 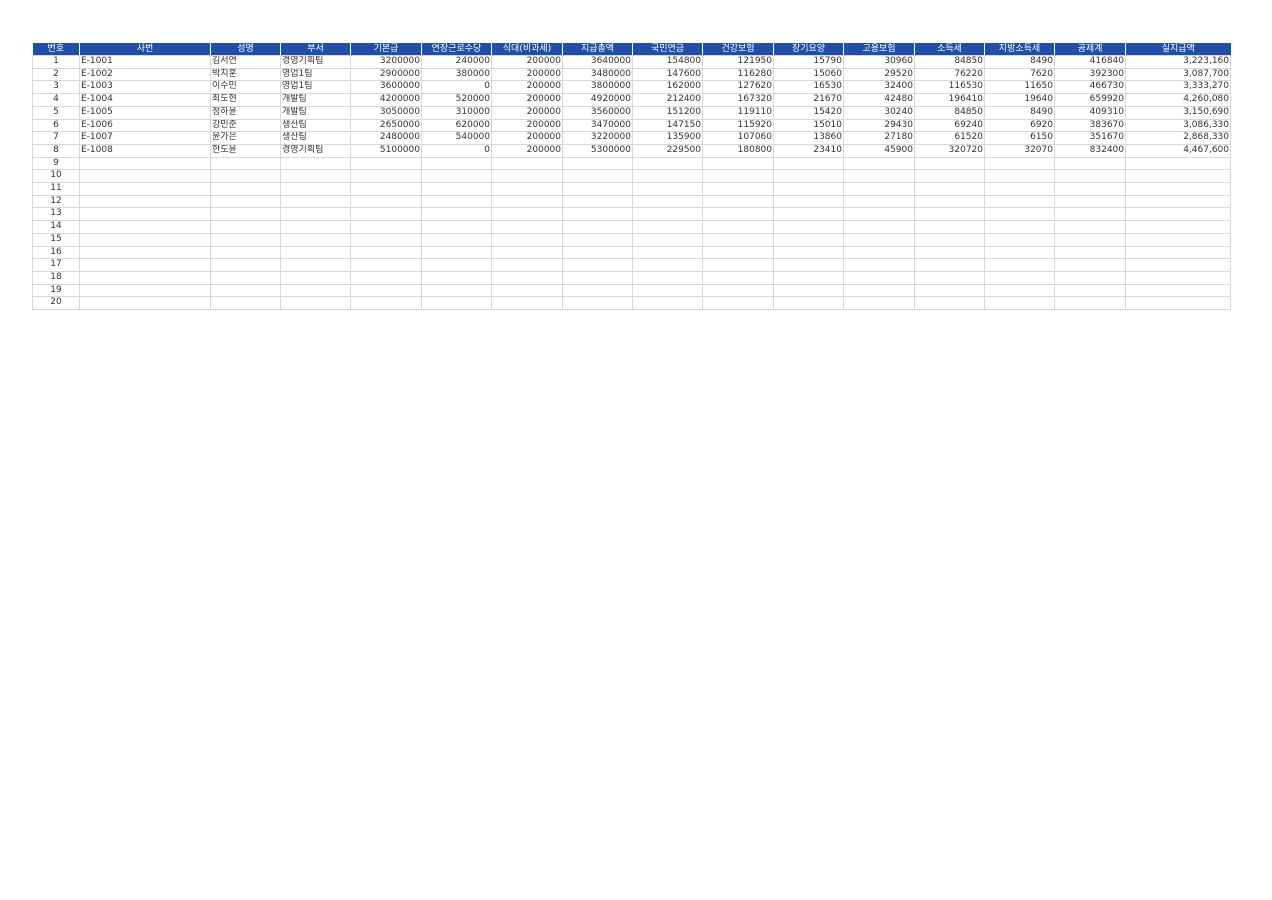 I want to click on column-header-pension: 국민연금, so click(x=667, y=49).